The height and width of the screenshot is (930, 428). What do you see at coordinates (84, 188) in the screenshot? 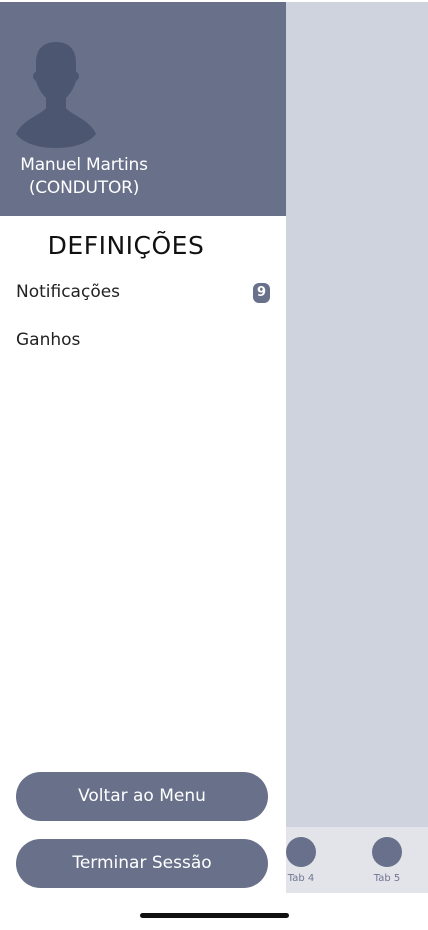
I see `user-role: (CONDUTOR)` at bounding box center [84, 188].